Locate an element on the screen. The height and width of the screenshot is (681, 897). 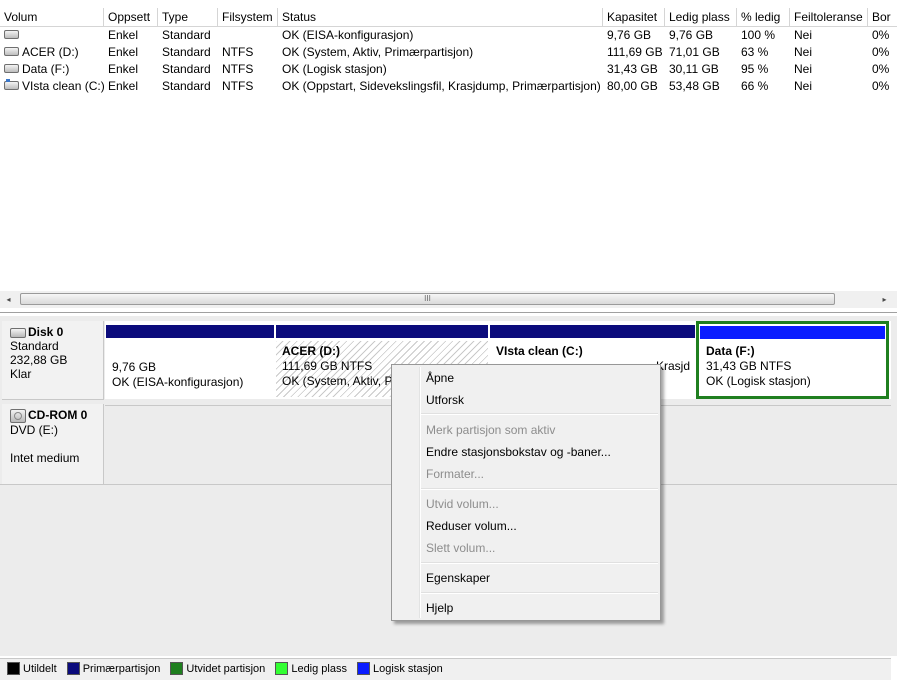
status-cell: OK (EISA-konfigurasjon) is located at coordinates (348, 35).